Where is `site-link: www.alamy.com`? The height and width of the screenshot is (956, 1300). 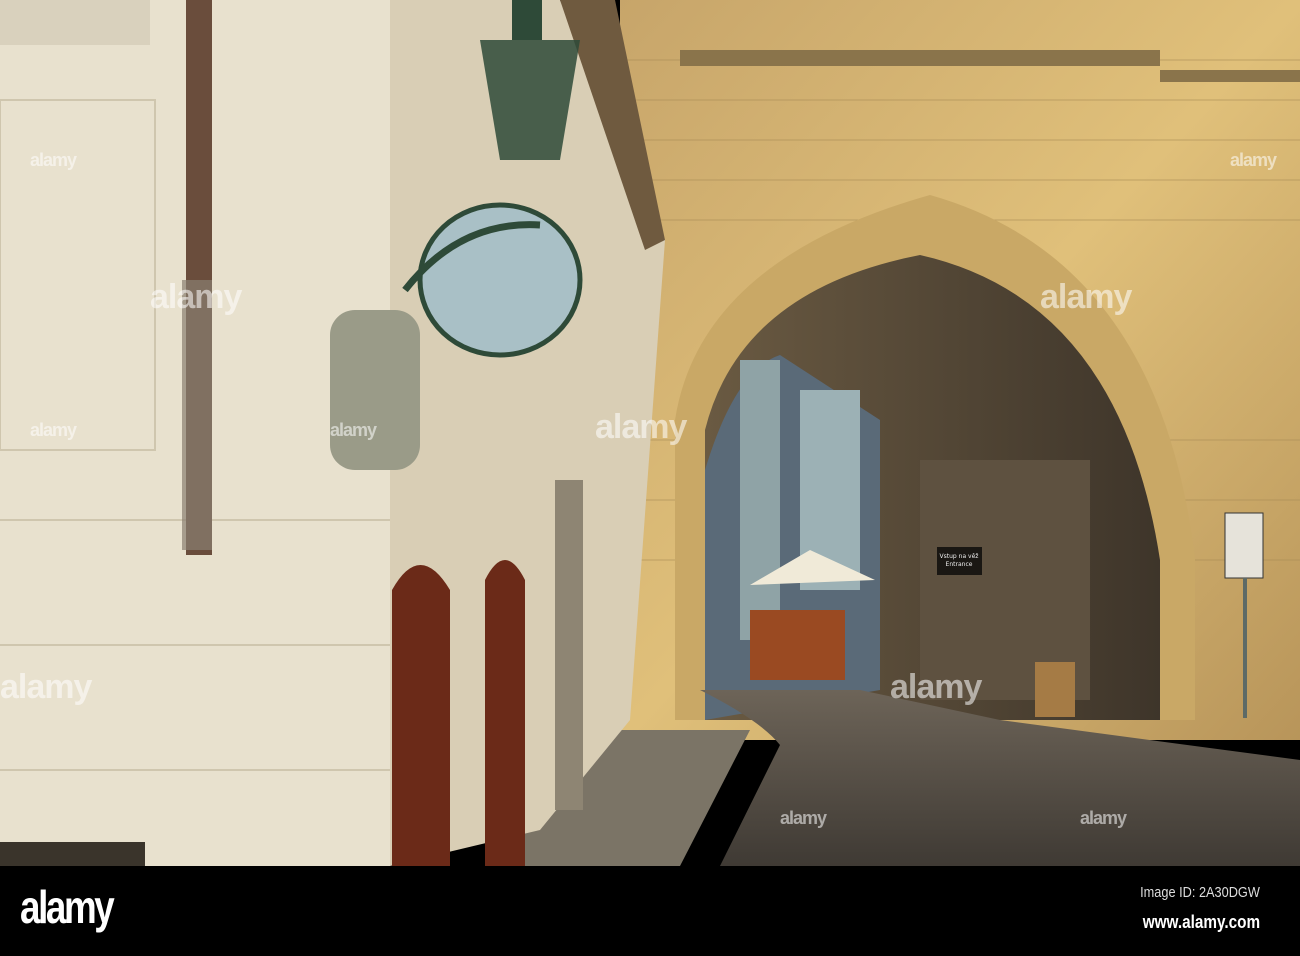
site-link: www.alamy.com is located at coordinates (1201, 922).